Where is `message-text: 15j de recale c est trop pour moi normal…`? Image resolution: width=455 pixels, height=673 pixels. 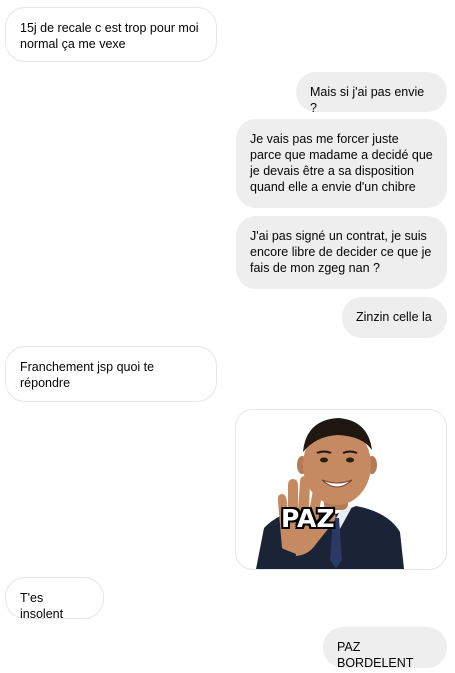
message-text: 15j de recale c est trop pour moi normal… is located at coordinates (109, 36).